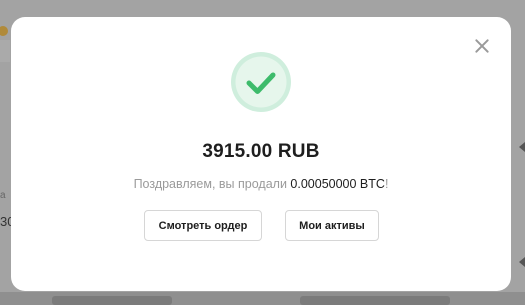 This screenshot has height=305, width=525. I want to click on background-partial-label: а, so click(3, 195).